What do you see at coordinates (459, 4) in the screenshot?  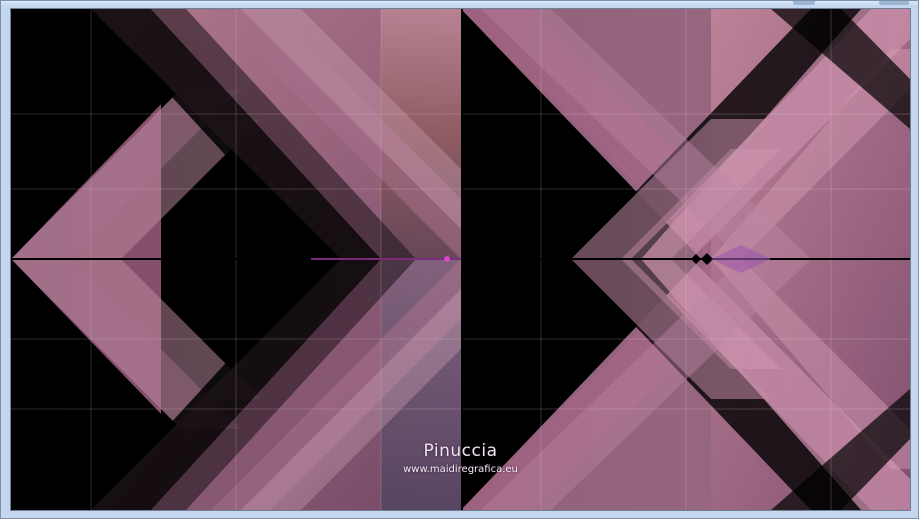 I see `window-frame-top` at bounding box center [459, 4].